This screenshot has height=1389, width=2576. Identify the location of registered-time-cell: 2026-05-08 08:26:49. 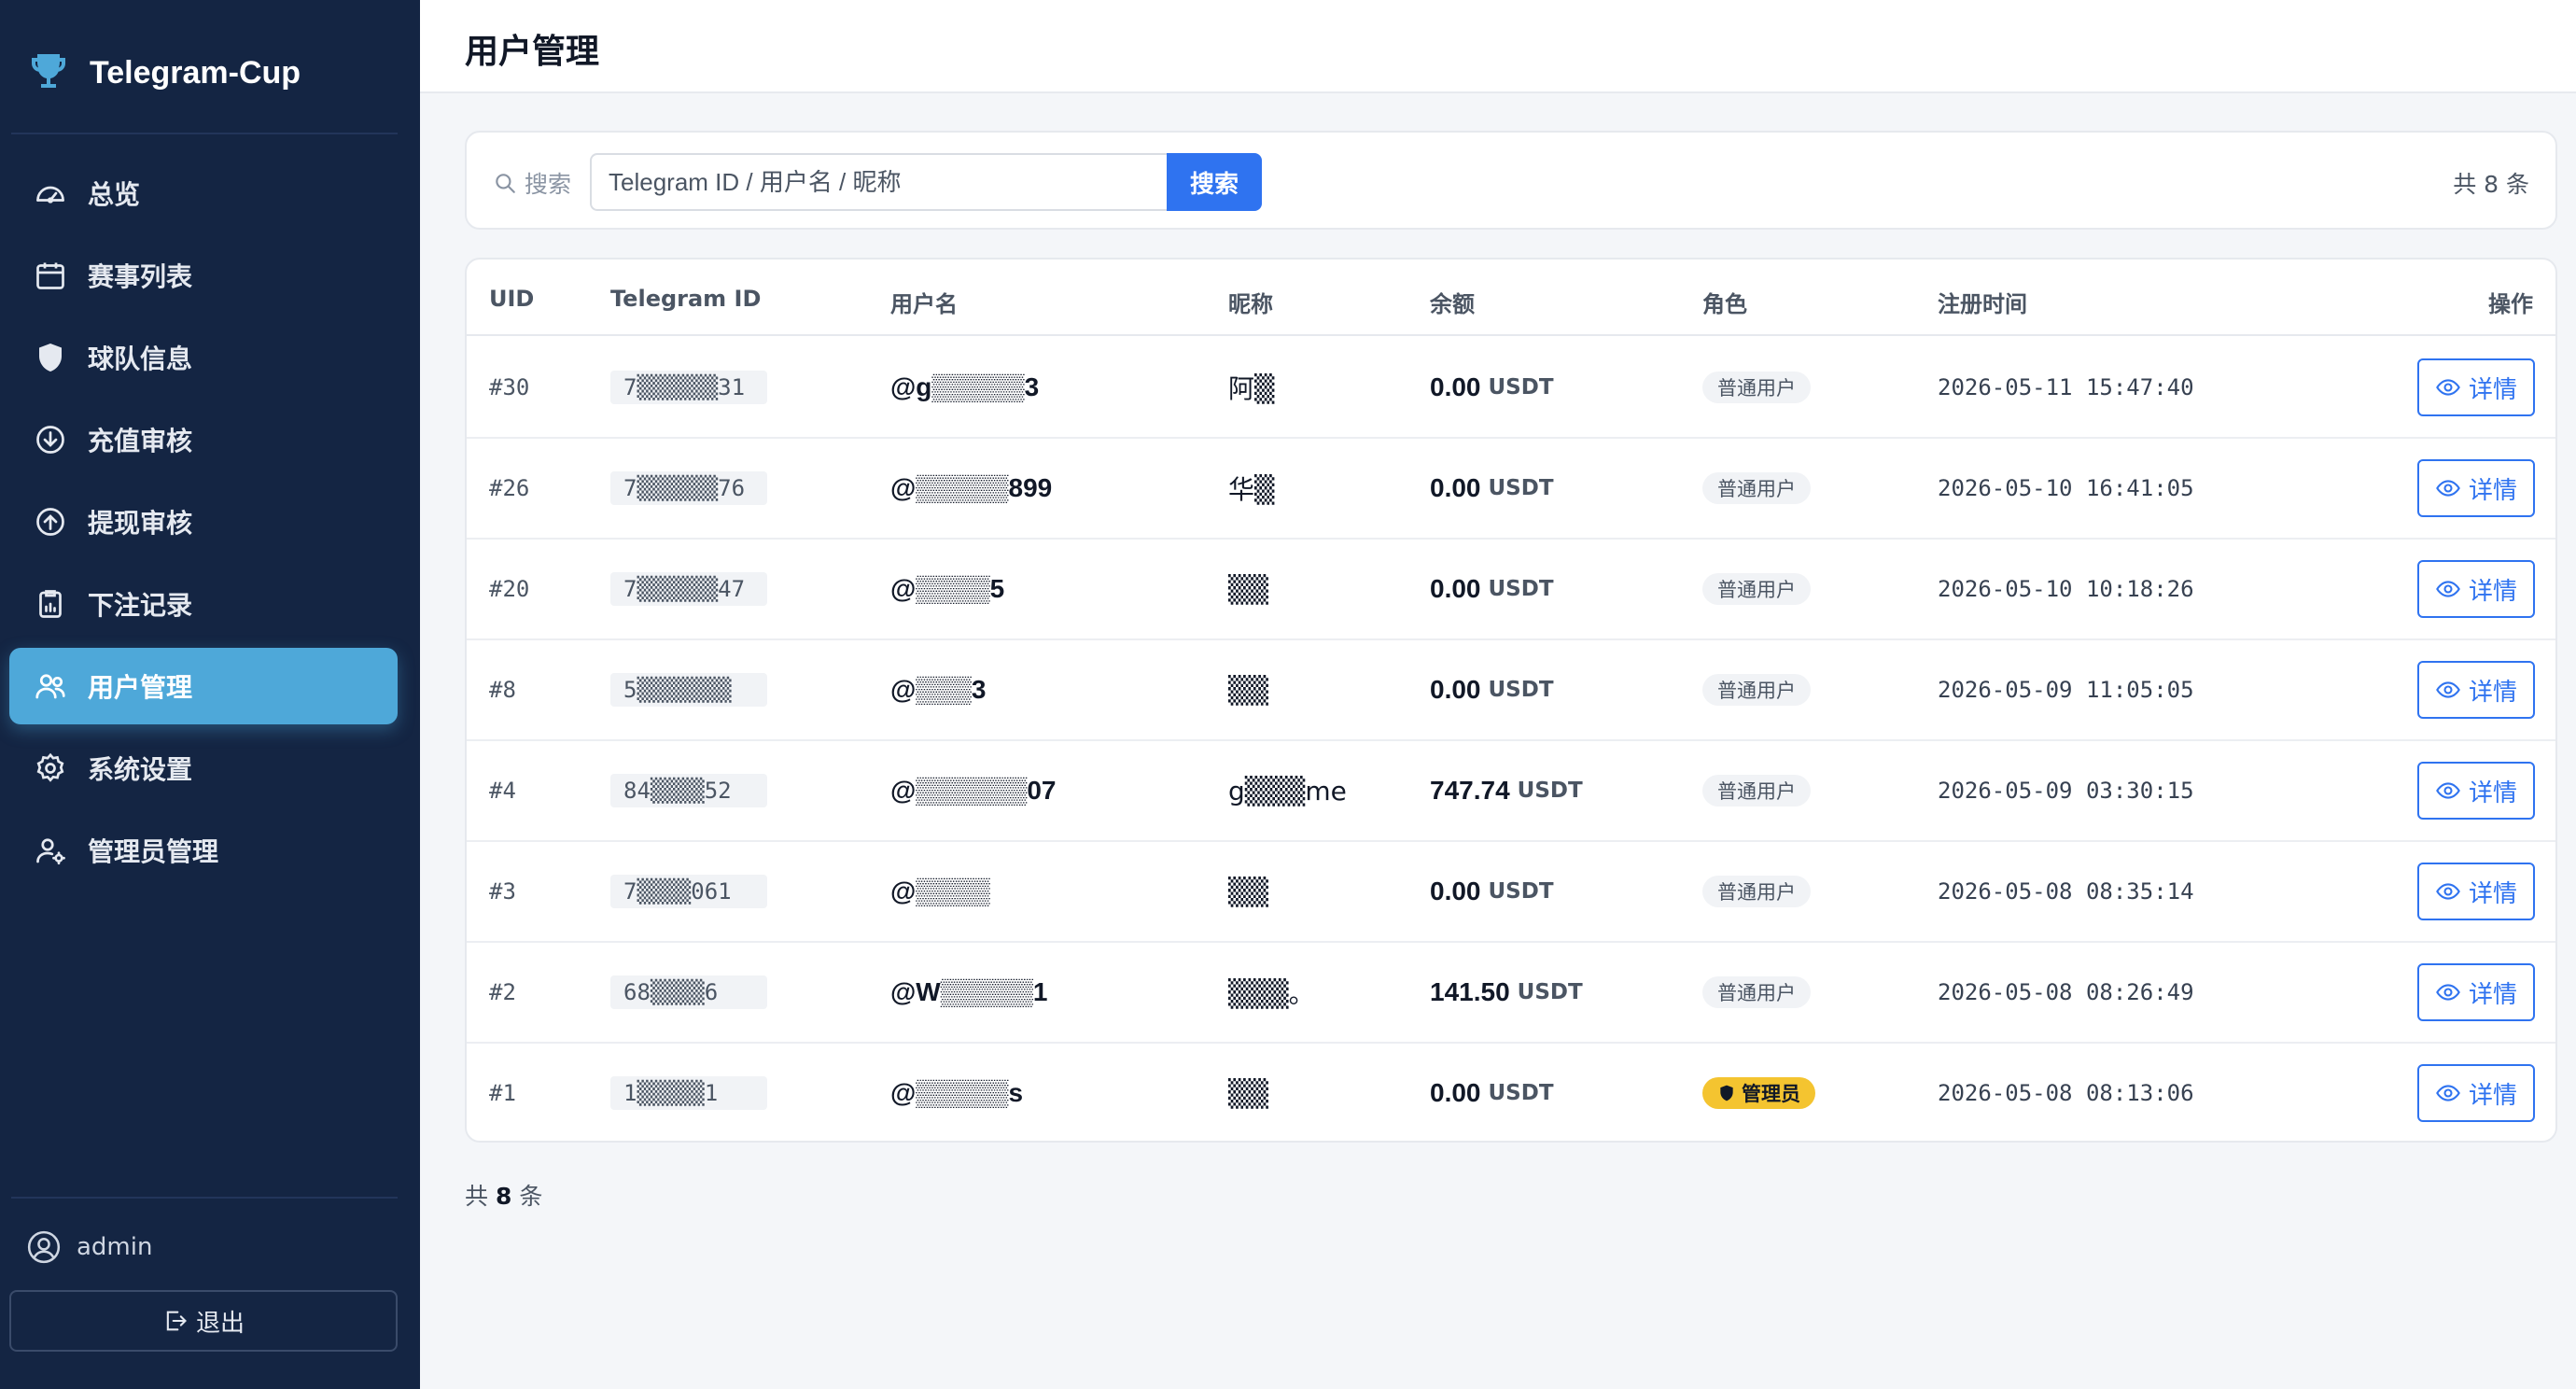
(2066, 992).